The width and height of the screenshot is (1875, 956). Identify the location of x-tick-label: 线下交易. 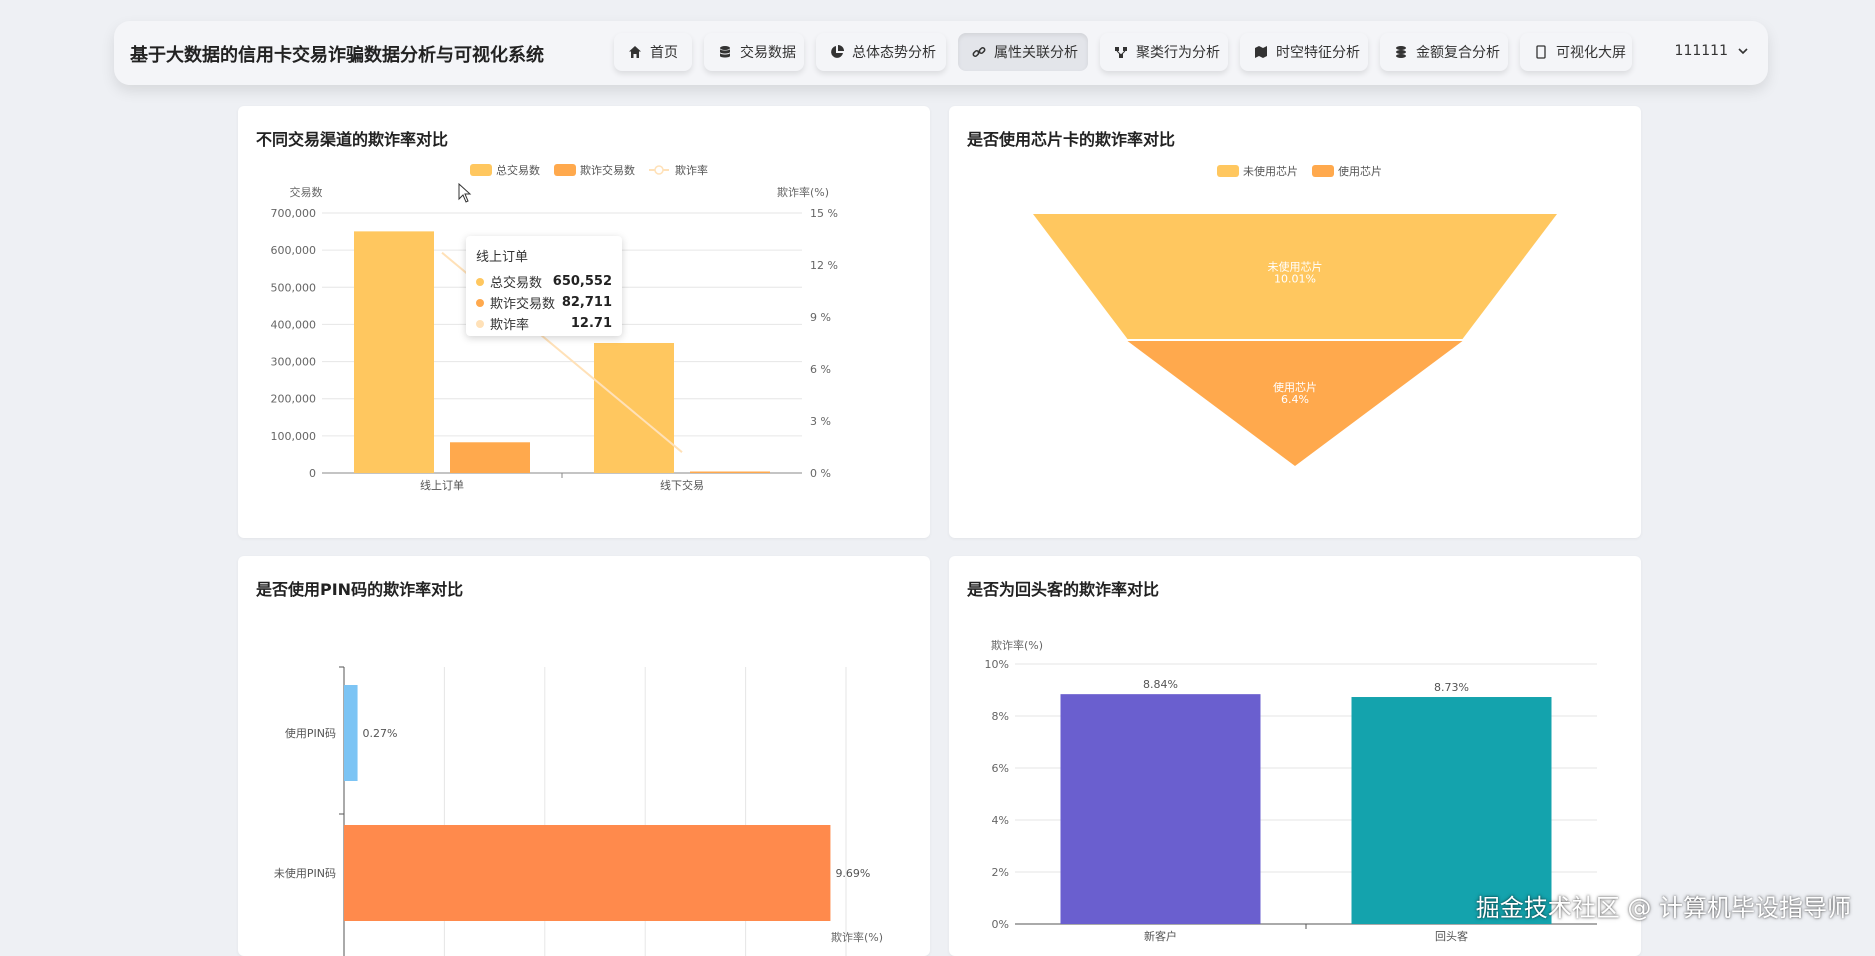
(682, 485).